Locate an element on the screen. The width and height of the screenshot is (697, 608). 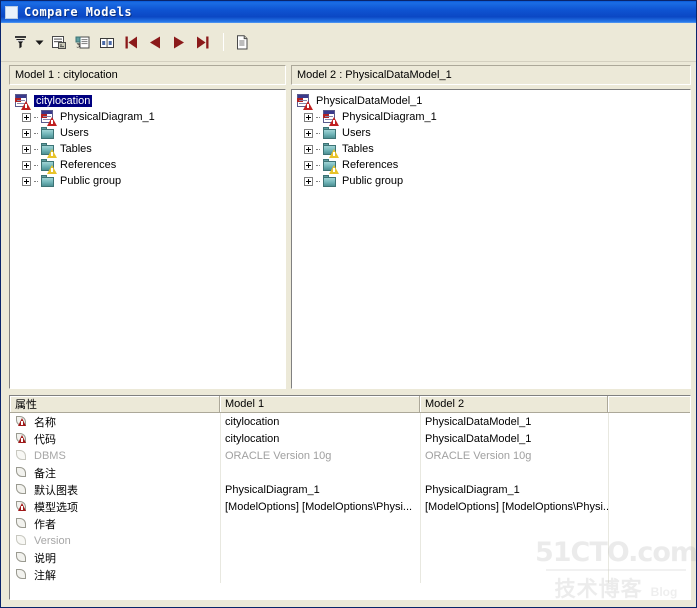
table-row: DBMS ORACLE Version 10g ORACLE Version 10g is located at coordinates (350, 455).